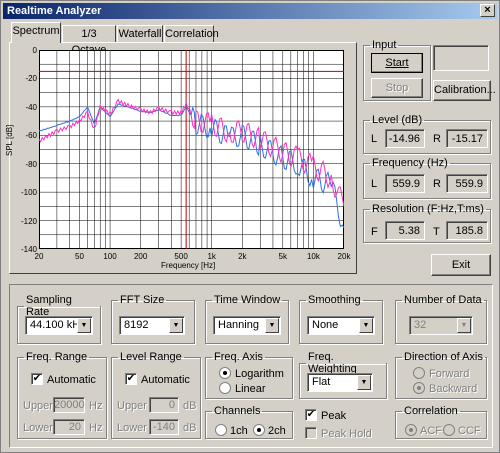 The image size is (500, 453). I want to click on direction-forward-radio, so click(419, 373).